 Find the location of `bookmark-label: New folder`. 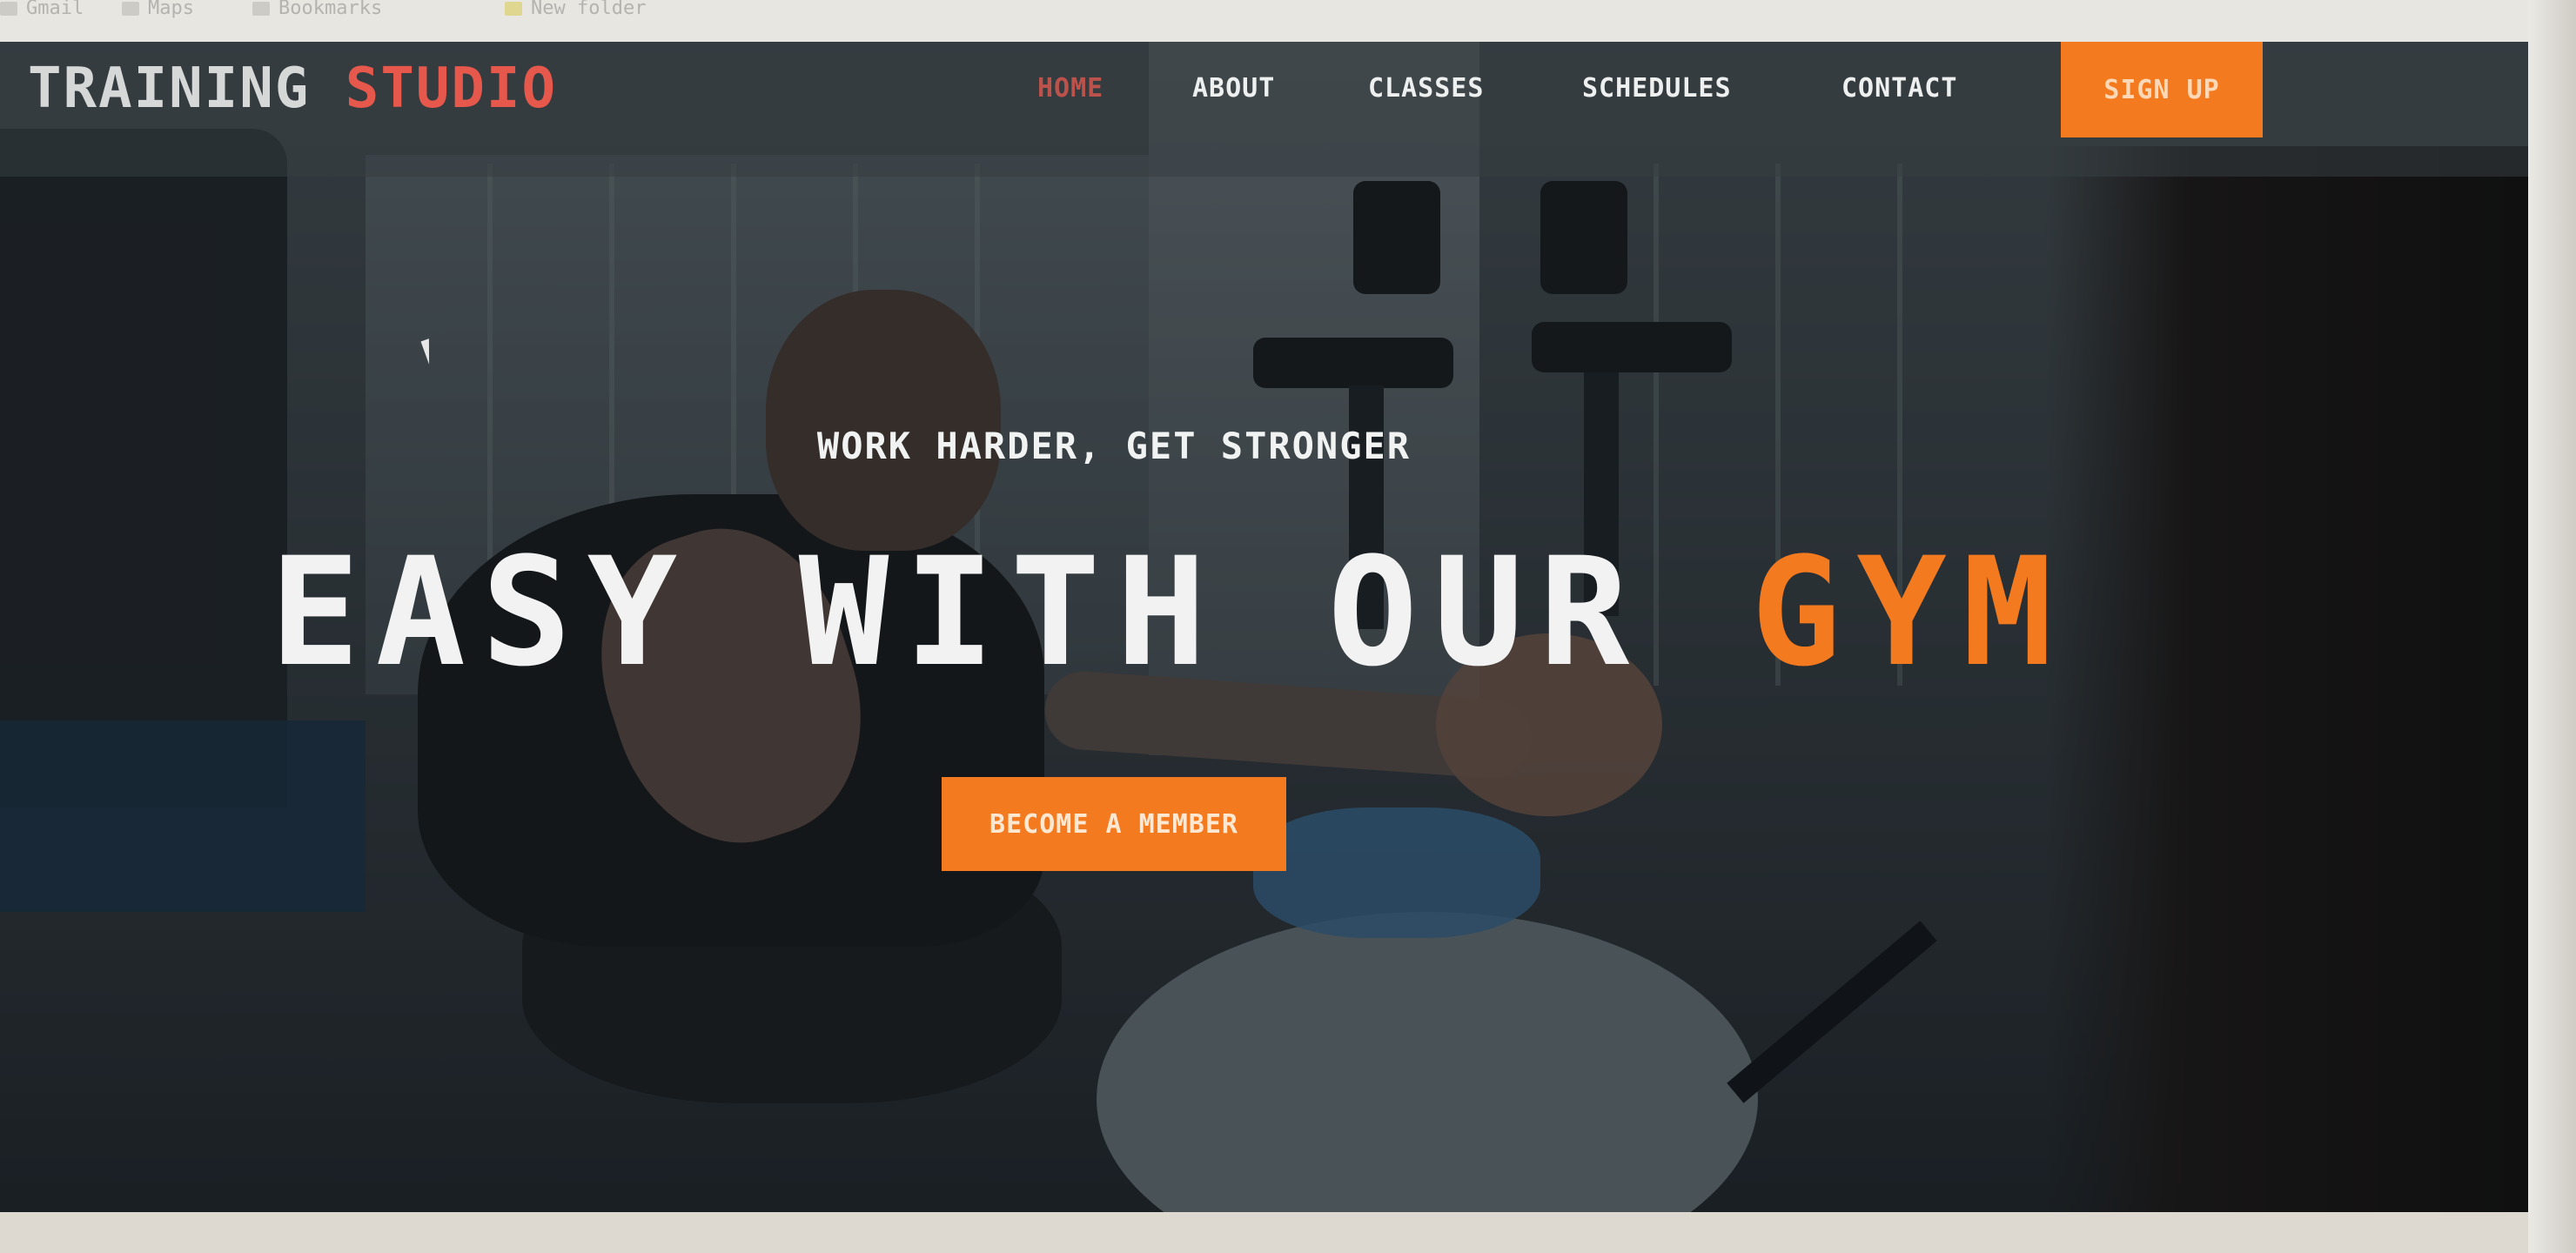

bookmark-label: New folder is located at coordinates (589, 9).